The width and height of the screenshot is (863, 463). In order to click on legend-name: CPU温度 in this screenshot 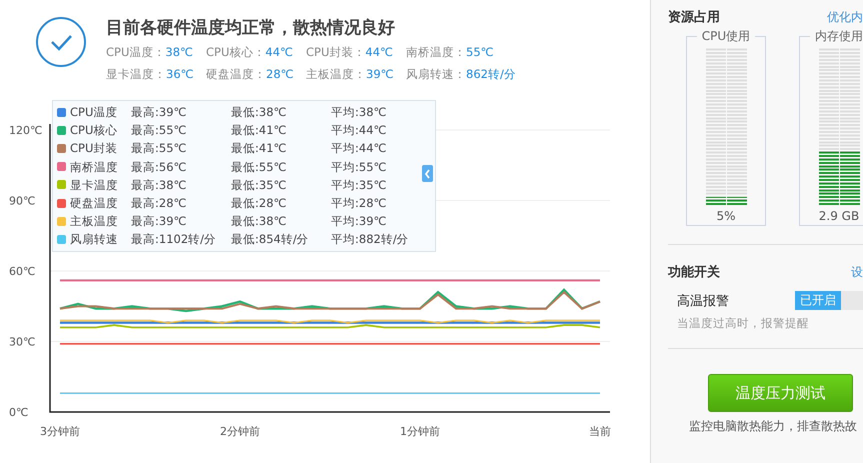, I will do `click(94, 112)`.